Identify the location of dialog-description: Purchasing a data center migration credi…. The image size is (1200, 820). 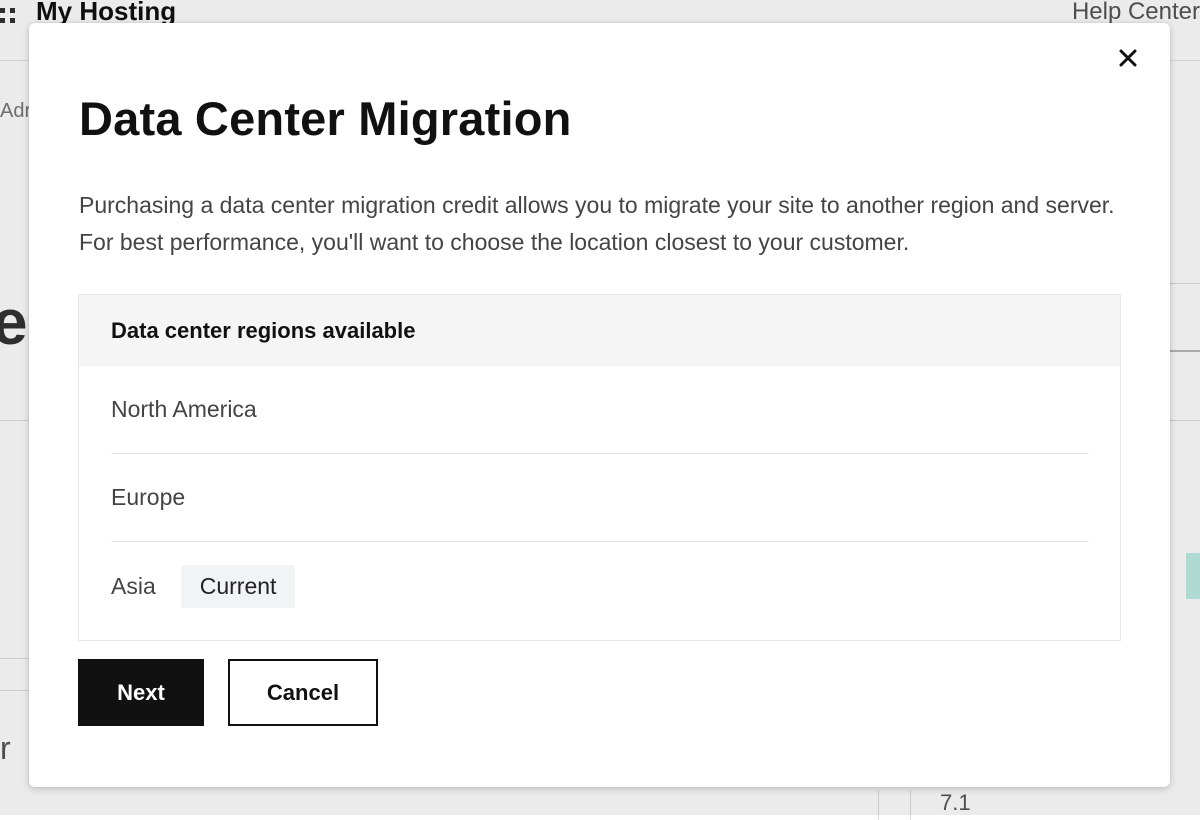
(597, 223).